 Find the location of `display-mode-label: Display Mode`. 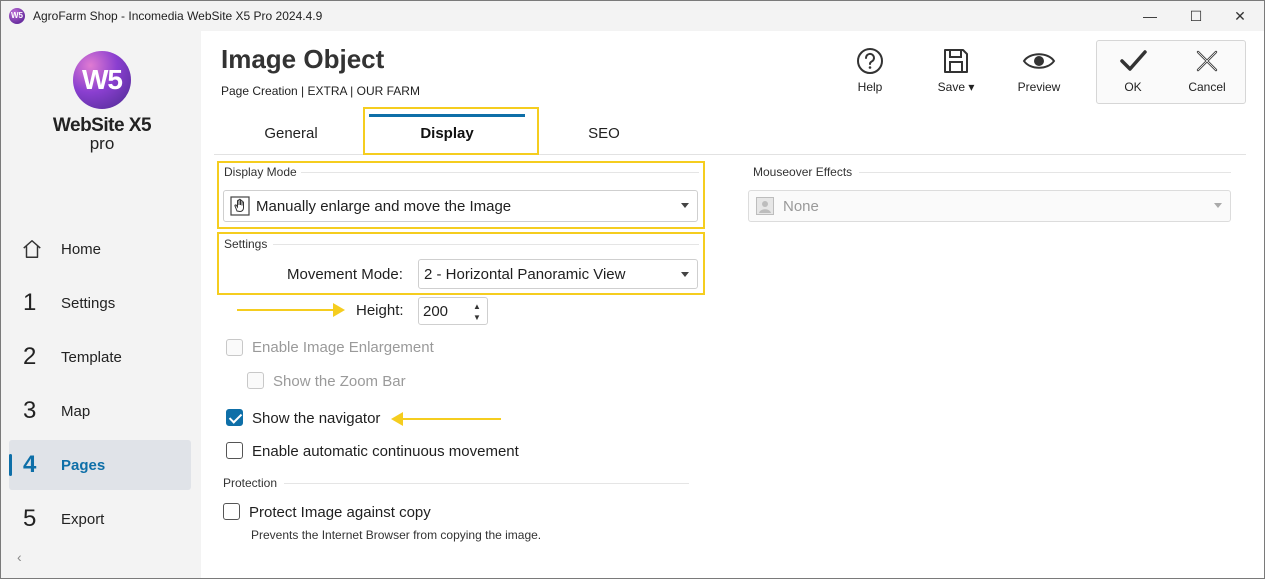

display-mode-label: Display Mode is located at coordinates (260, 172).